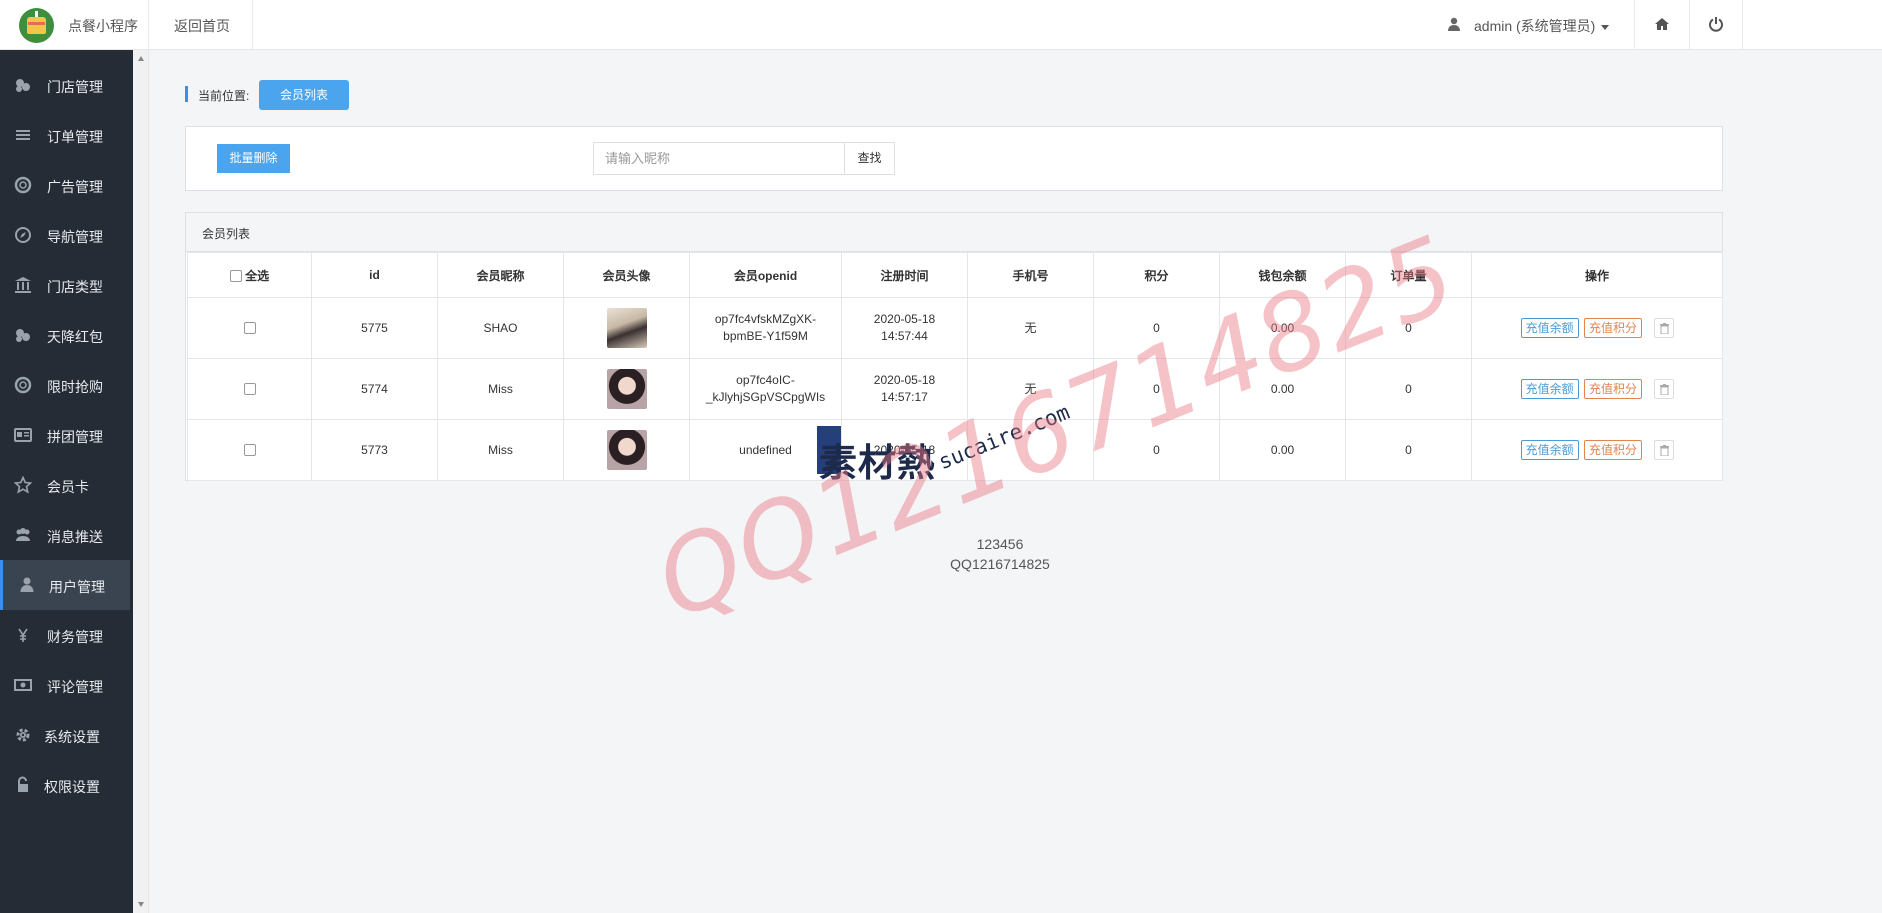 The image size is (1882, 913). I want to click on member-openid: op7fc4vfskMZgXK-, so click(765, 319).